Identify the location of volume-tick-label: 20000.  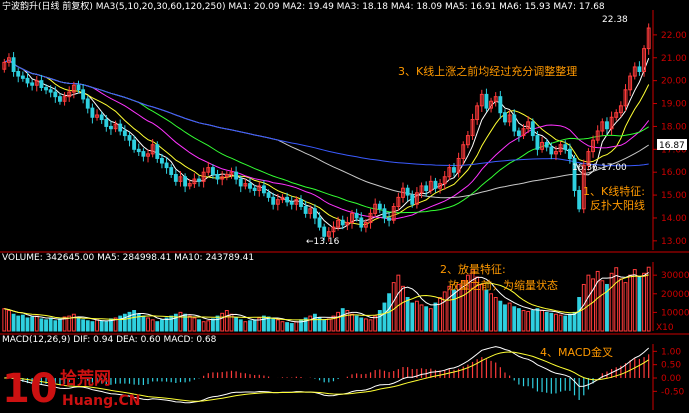
(675, 295).